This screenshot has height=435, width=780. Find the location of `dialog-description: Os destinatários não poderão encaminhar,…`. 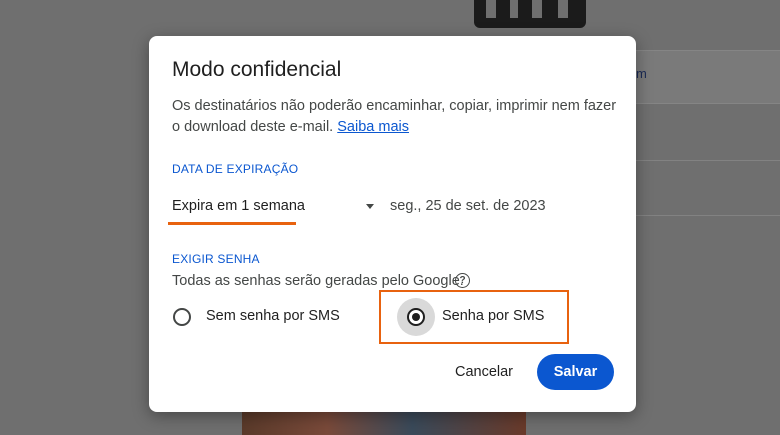

dialog-description: Os destinatários não poderão encaminhar,… is located at coordinates (397, 117).